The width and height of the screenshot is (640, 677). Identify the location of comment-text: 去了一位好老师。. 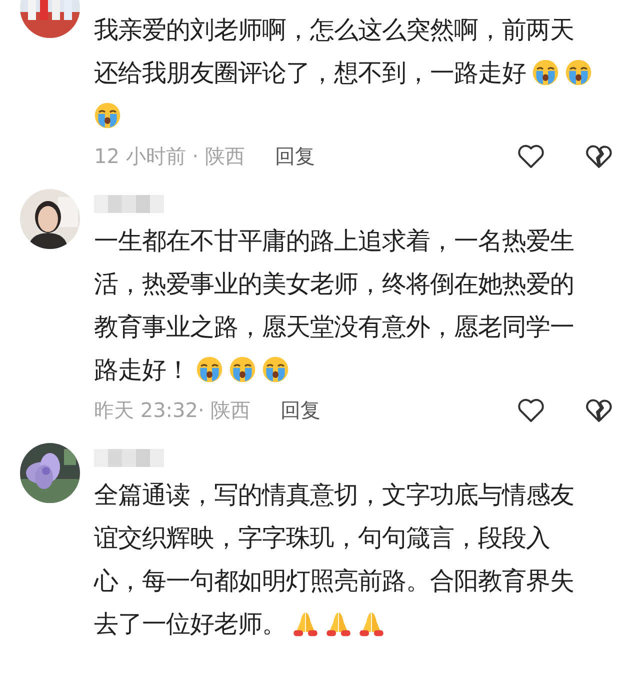
(190, 623).